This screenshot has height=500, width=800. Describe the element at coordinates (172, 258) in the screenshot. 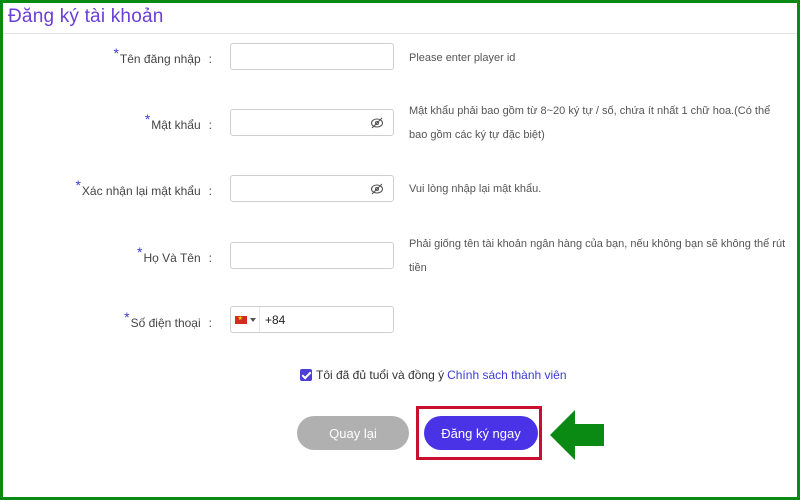

I see `full-name-label-text: Họ Và Tên` at that location.